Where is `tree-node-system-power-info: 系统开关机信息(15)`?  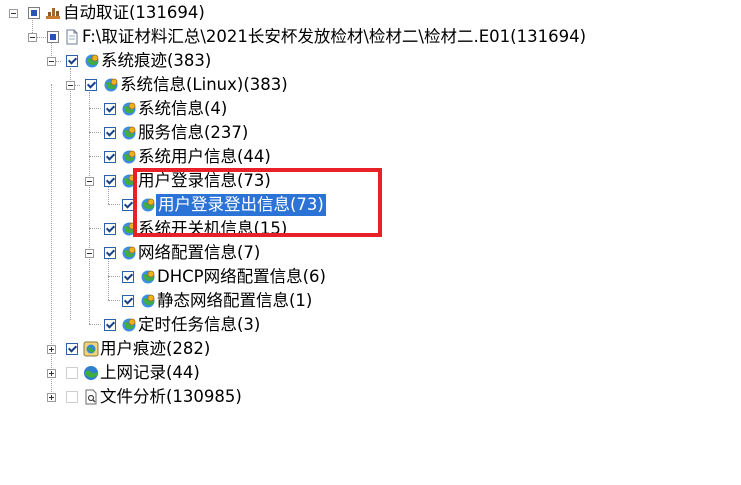
tree-node-system-power-info: 系统开关机信息(15) is located at coordinates (160, 229).